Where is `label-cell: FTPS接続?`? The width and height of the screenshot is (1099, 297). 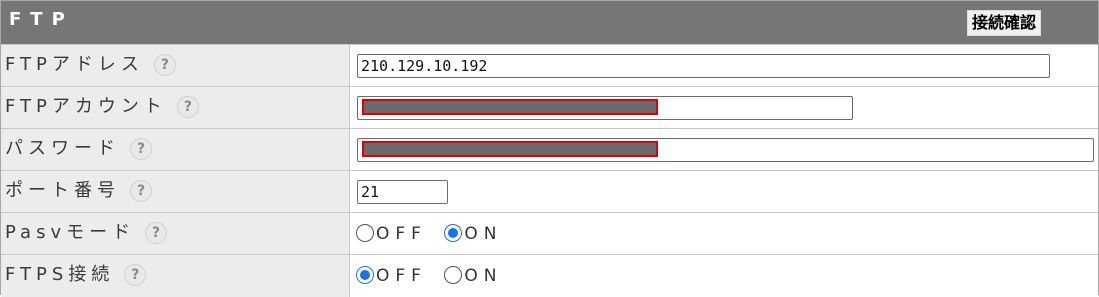
label-cell: FTPS接続? is located at coordinates (175, 276).